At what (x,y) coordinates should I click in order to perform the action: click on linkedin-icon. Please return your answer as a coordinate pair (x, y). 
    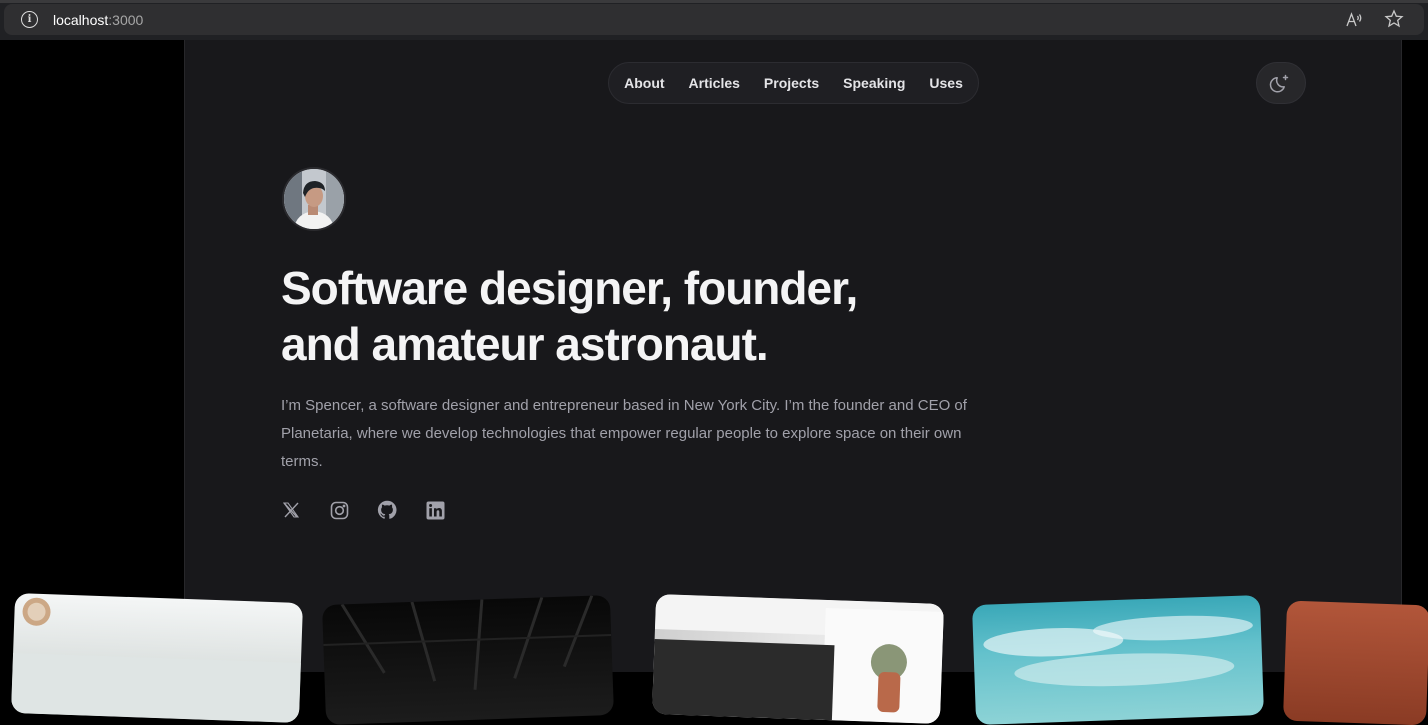
    Looking at the image, I should click on (435, 510).